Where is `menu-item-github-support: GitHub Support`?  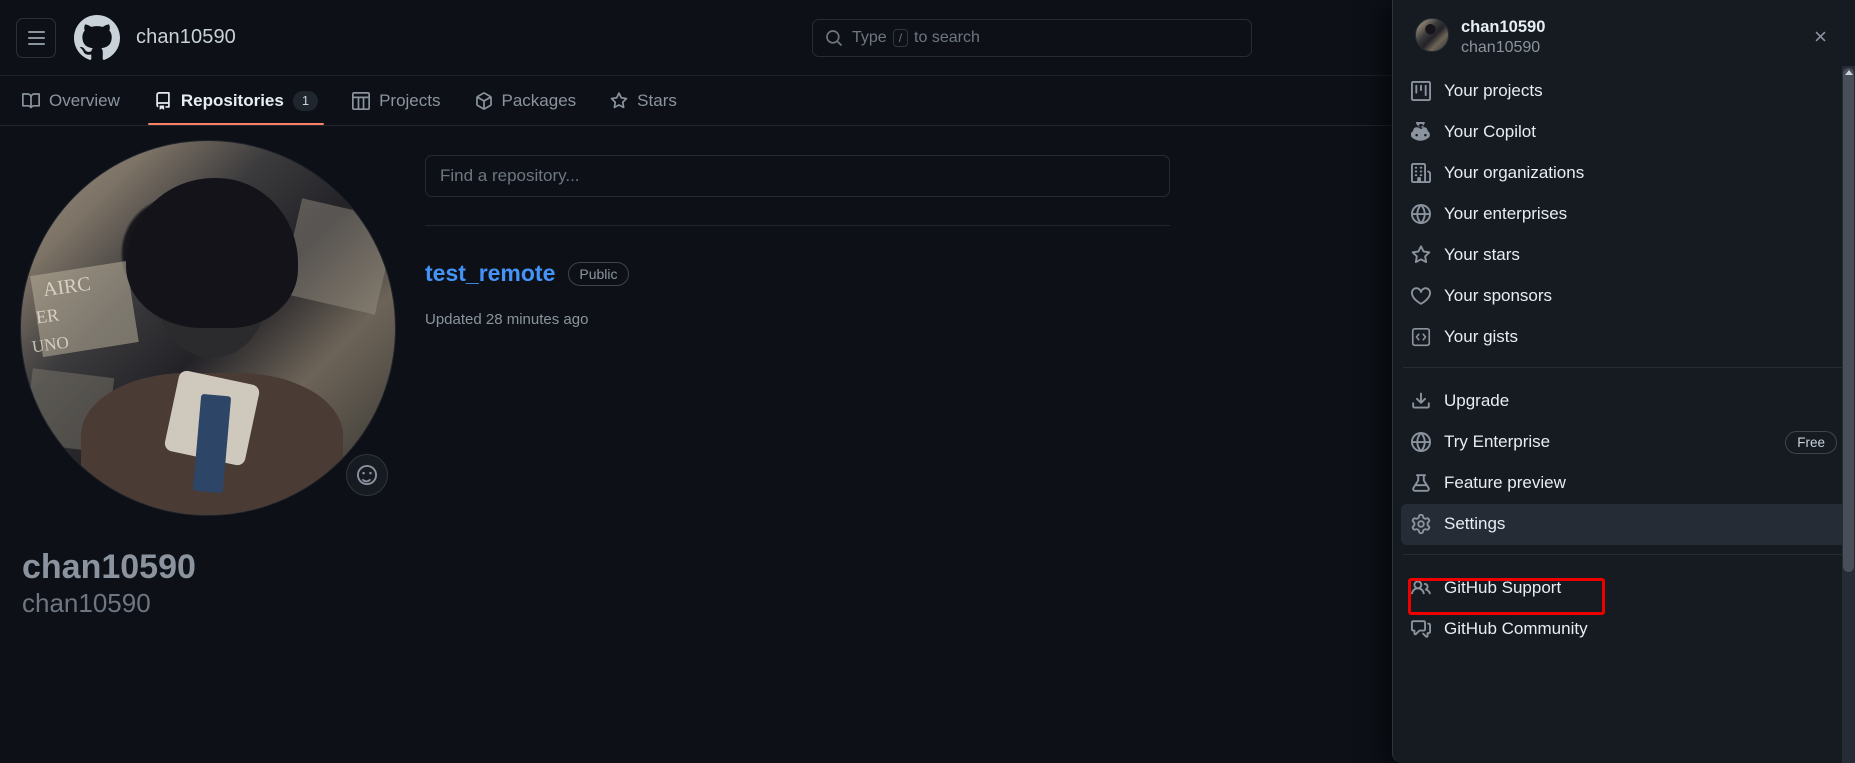
menu-item-github-support: GitHub Support is located at coordinates (1624, 588).